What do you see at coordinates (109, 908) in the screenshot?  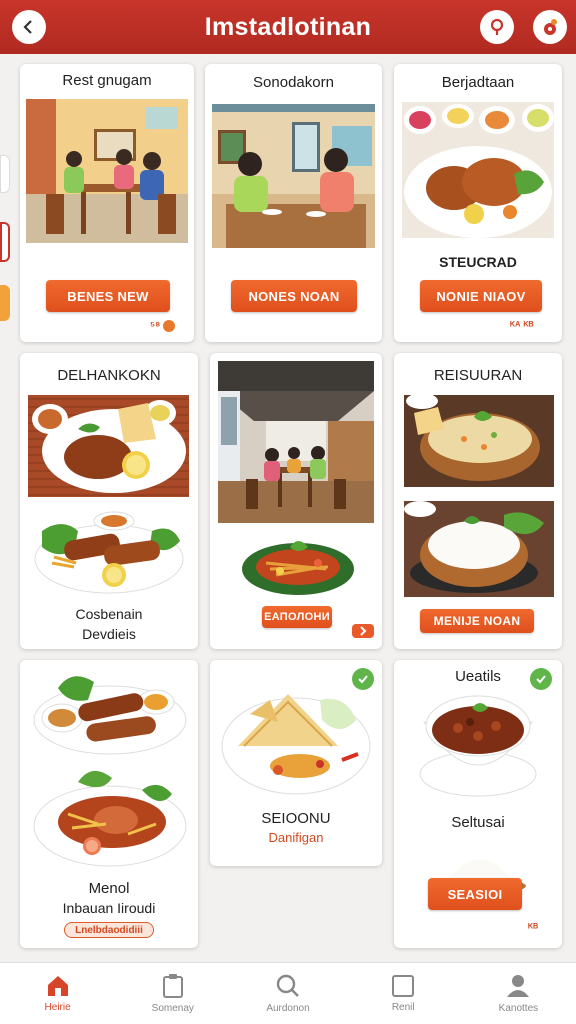 I see `card-line-2: Inbauan Iiroudi` at bounding box center [109, 908].